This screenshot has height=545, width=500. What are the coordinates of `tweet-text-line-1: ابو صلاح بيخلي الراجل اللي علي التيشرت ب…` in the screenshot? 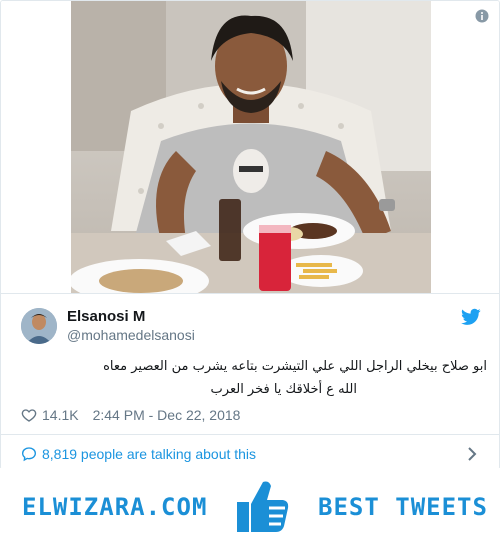 It's located at (295, 366).